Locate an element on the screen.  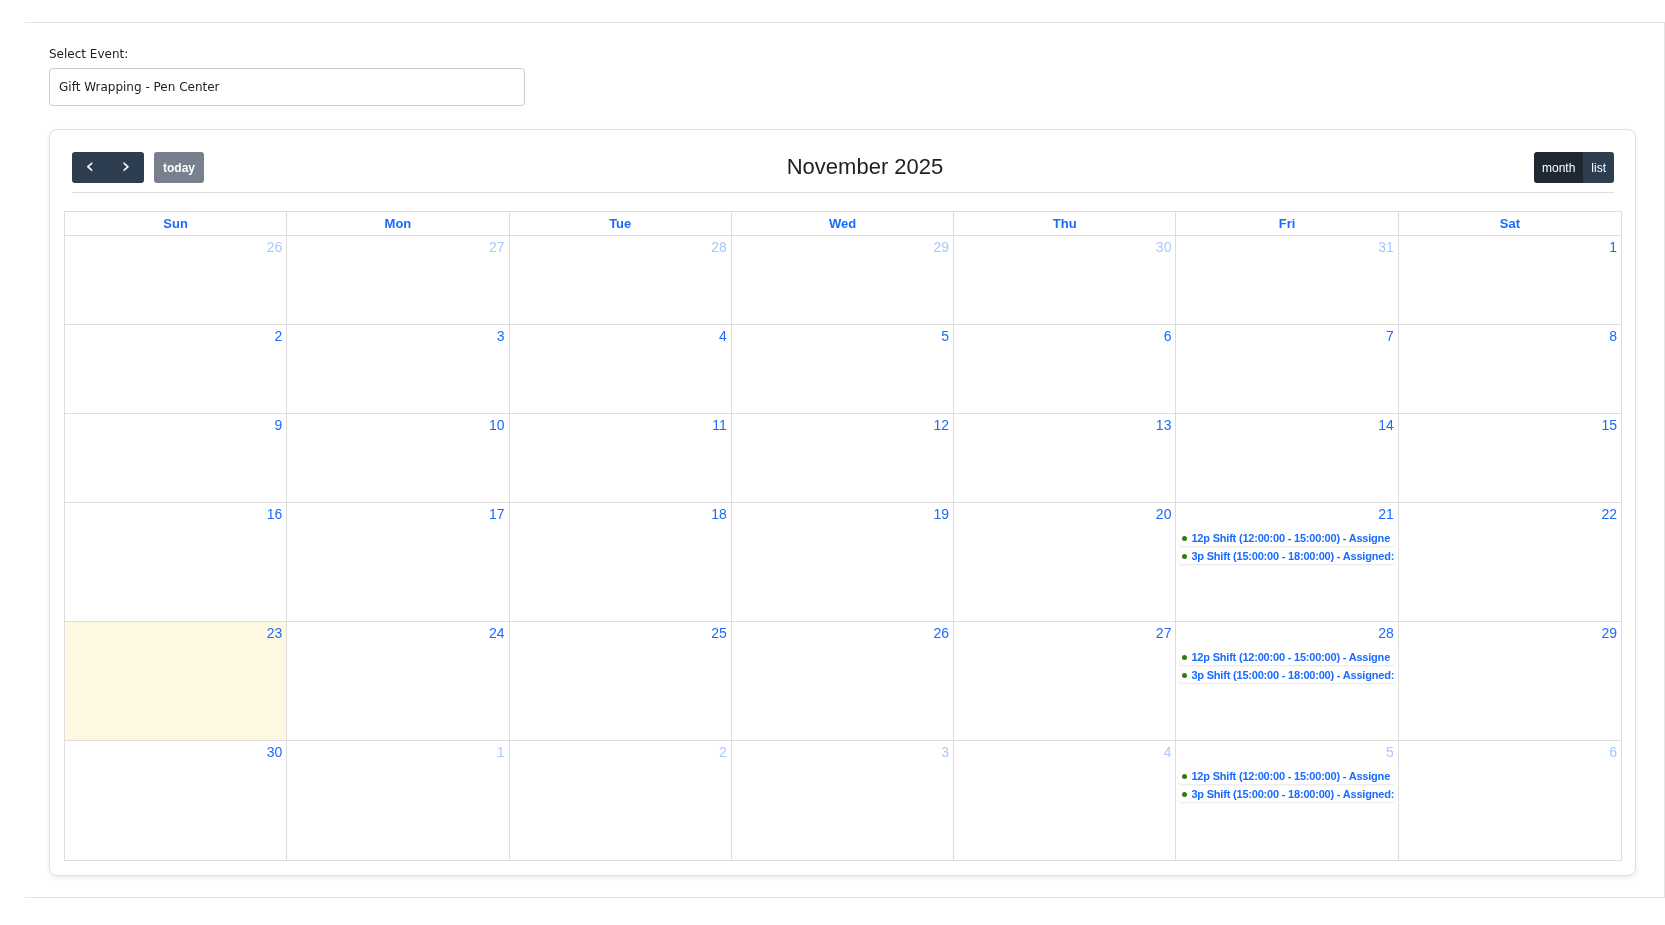
day-number: 17 is located at coordinates (497, 514).